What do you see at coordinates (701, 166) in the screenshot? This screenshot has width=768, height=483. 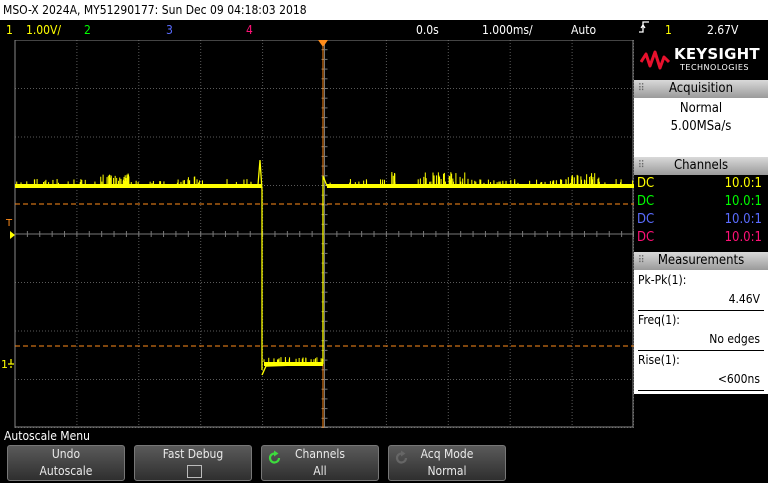 I see `channels-header: ⠿ Channels` at bounding box center [701, 166].